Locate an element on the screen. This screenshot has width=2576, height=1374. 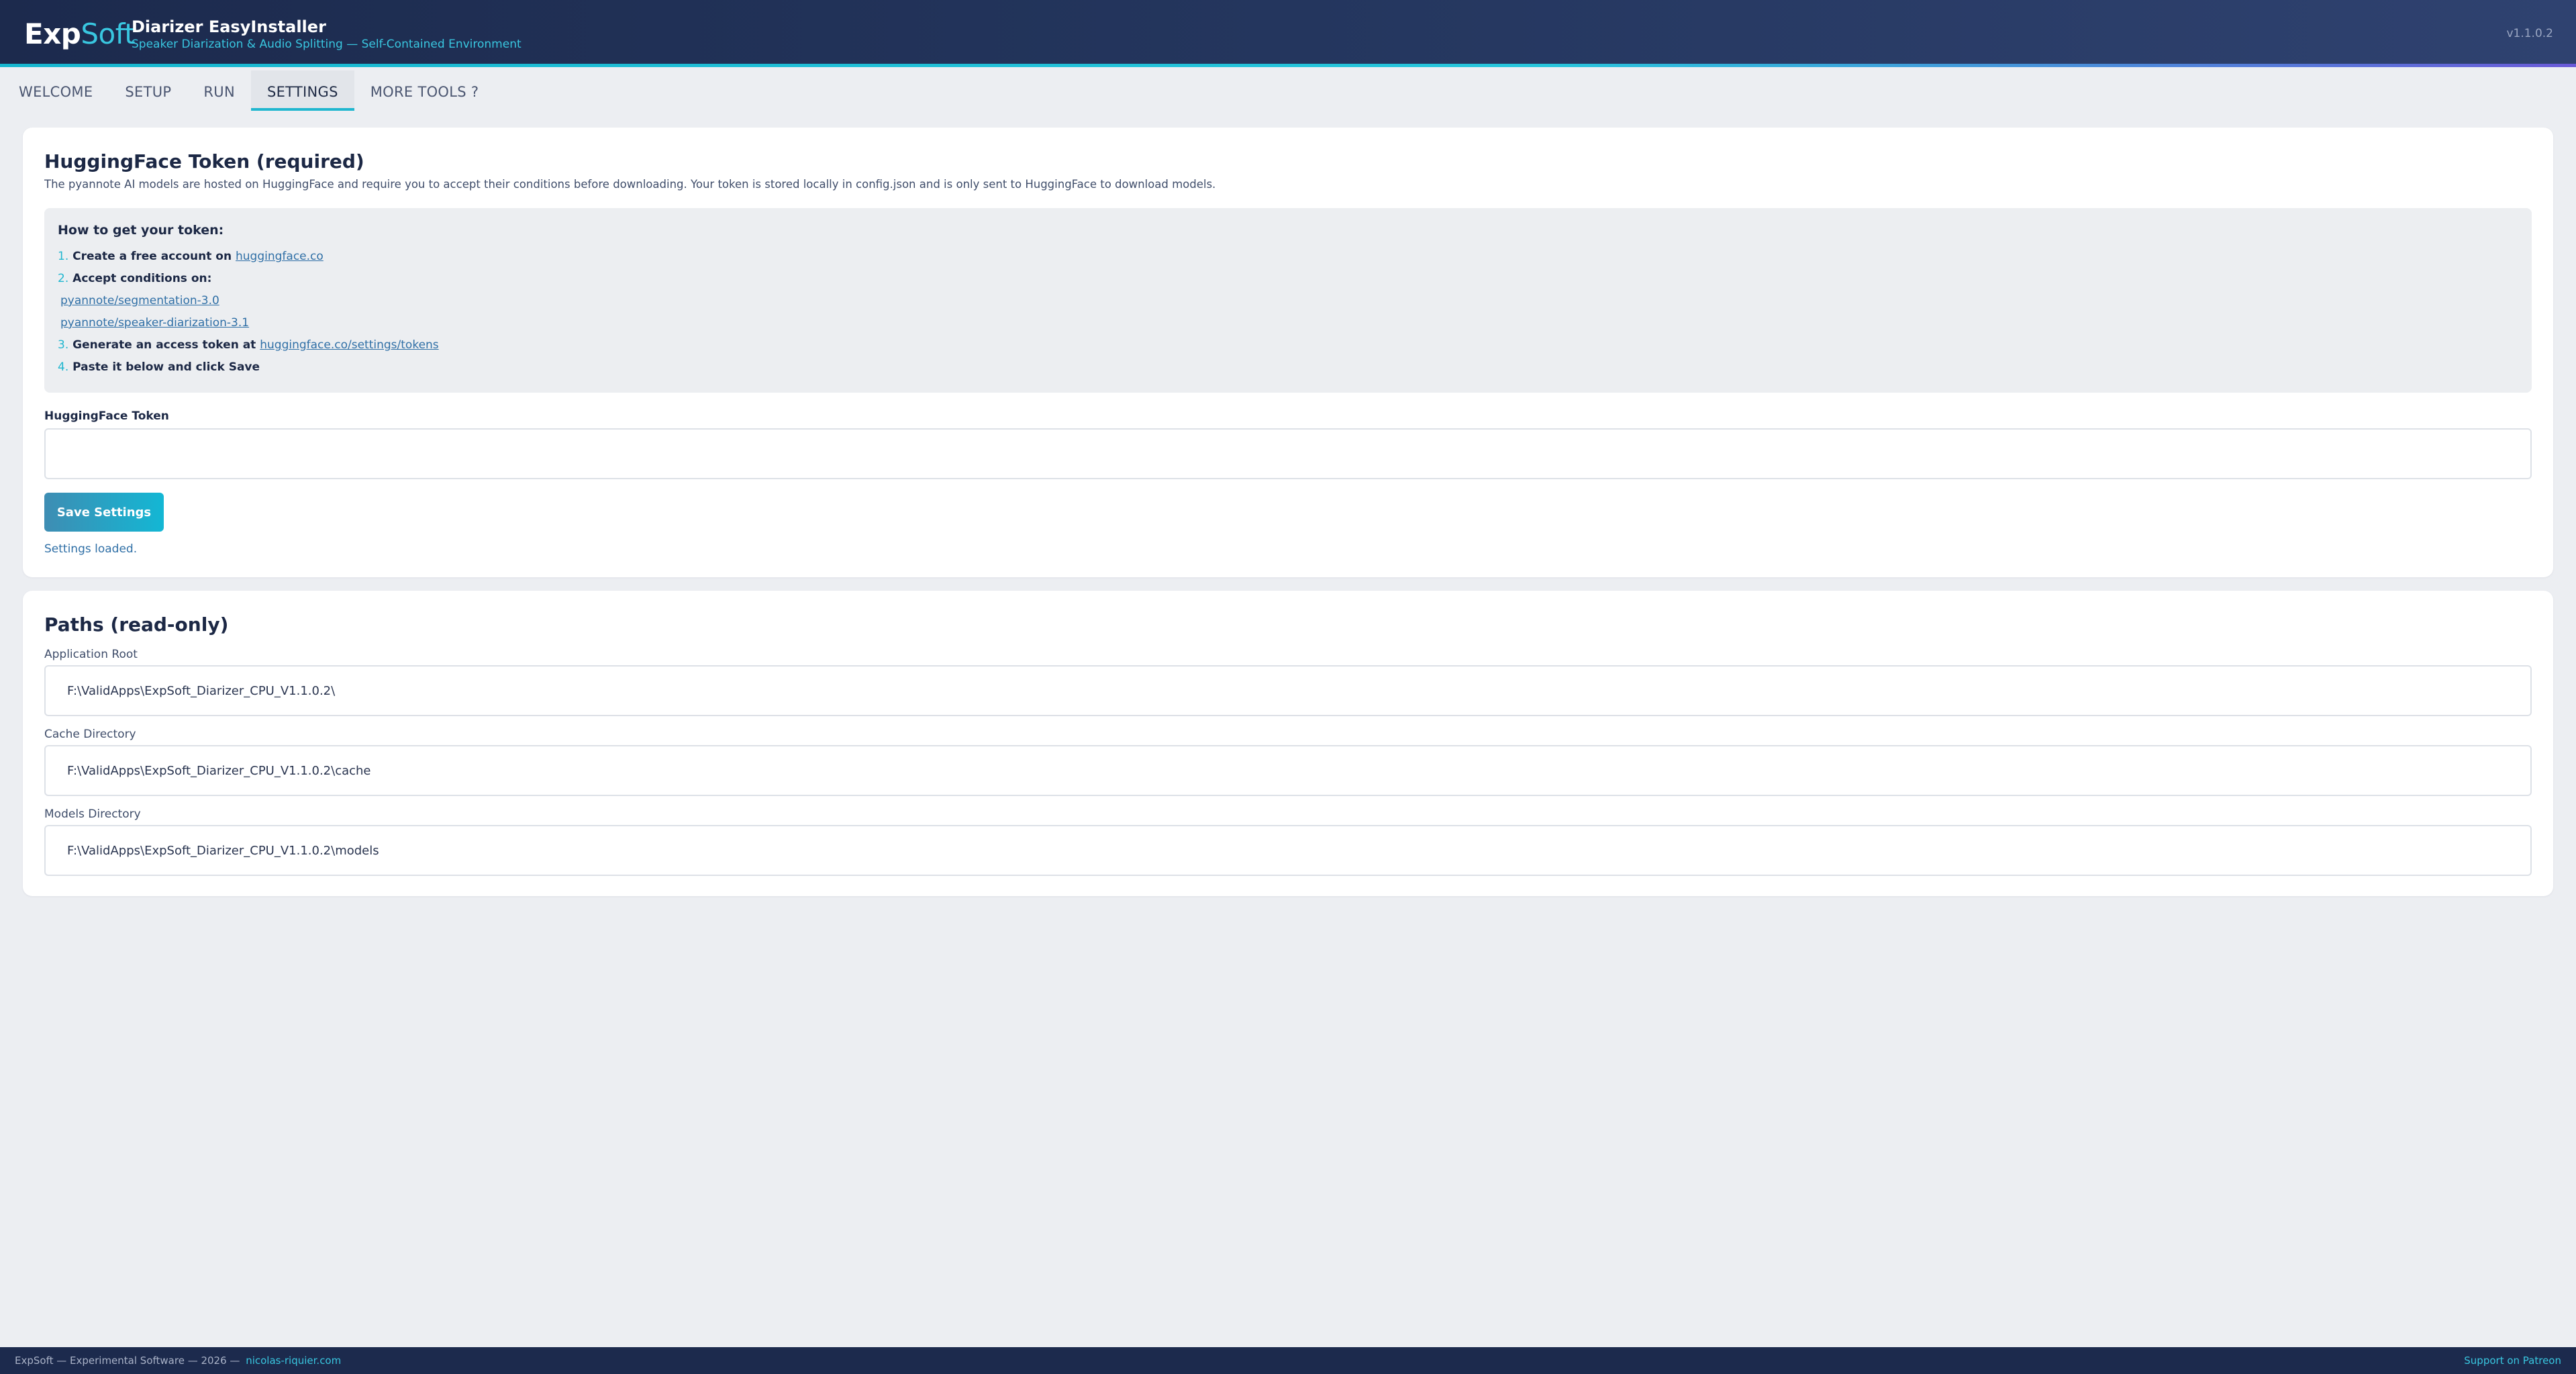
logo-accent: Soft is located at coordinates (108, 33).